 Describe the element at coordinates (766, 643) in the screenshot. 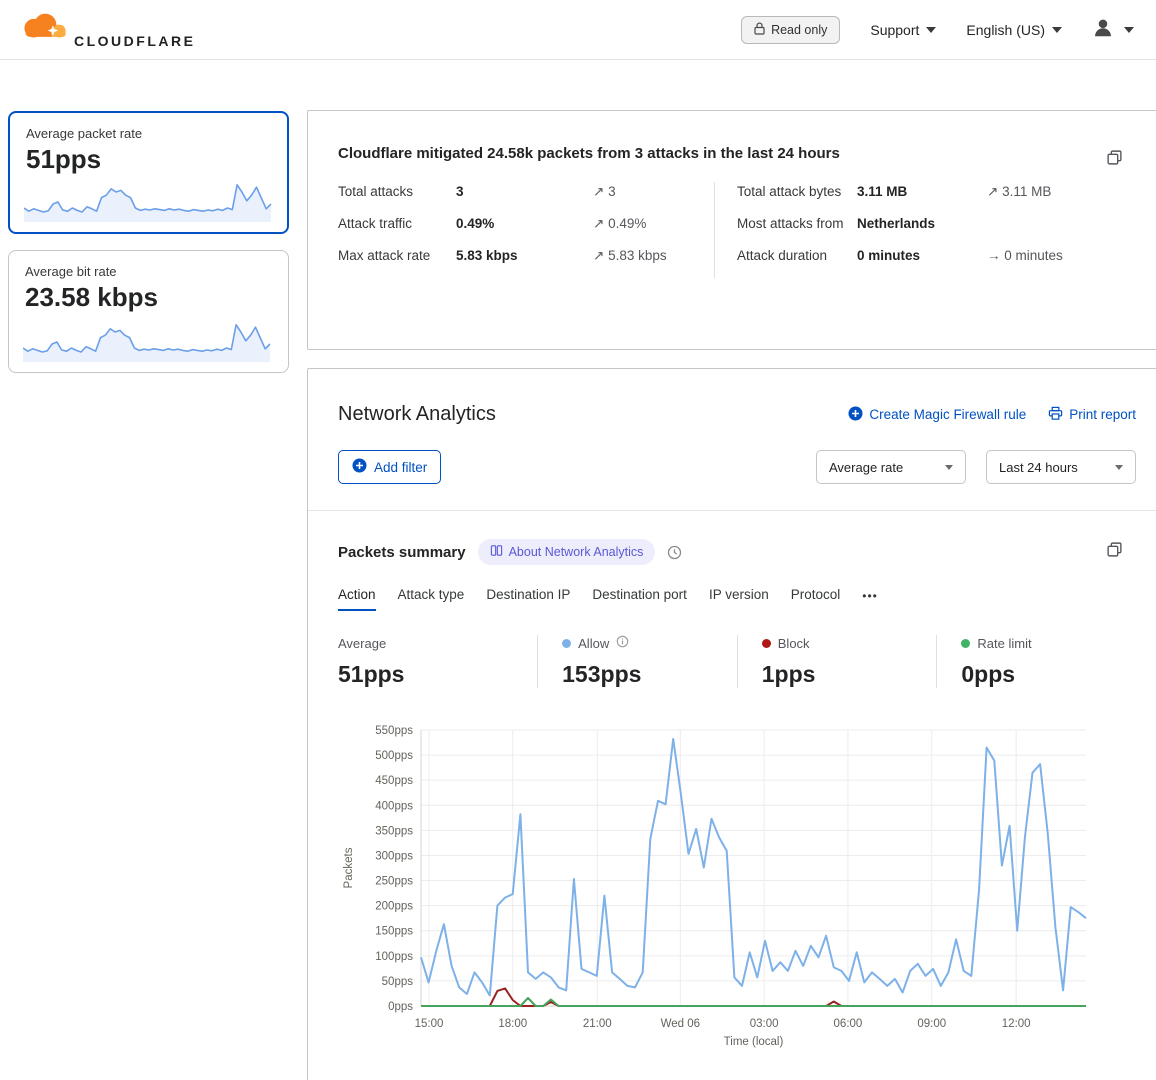

I see `block-dot` at that location.